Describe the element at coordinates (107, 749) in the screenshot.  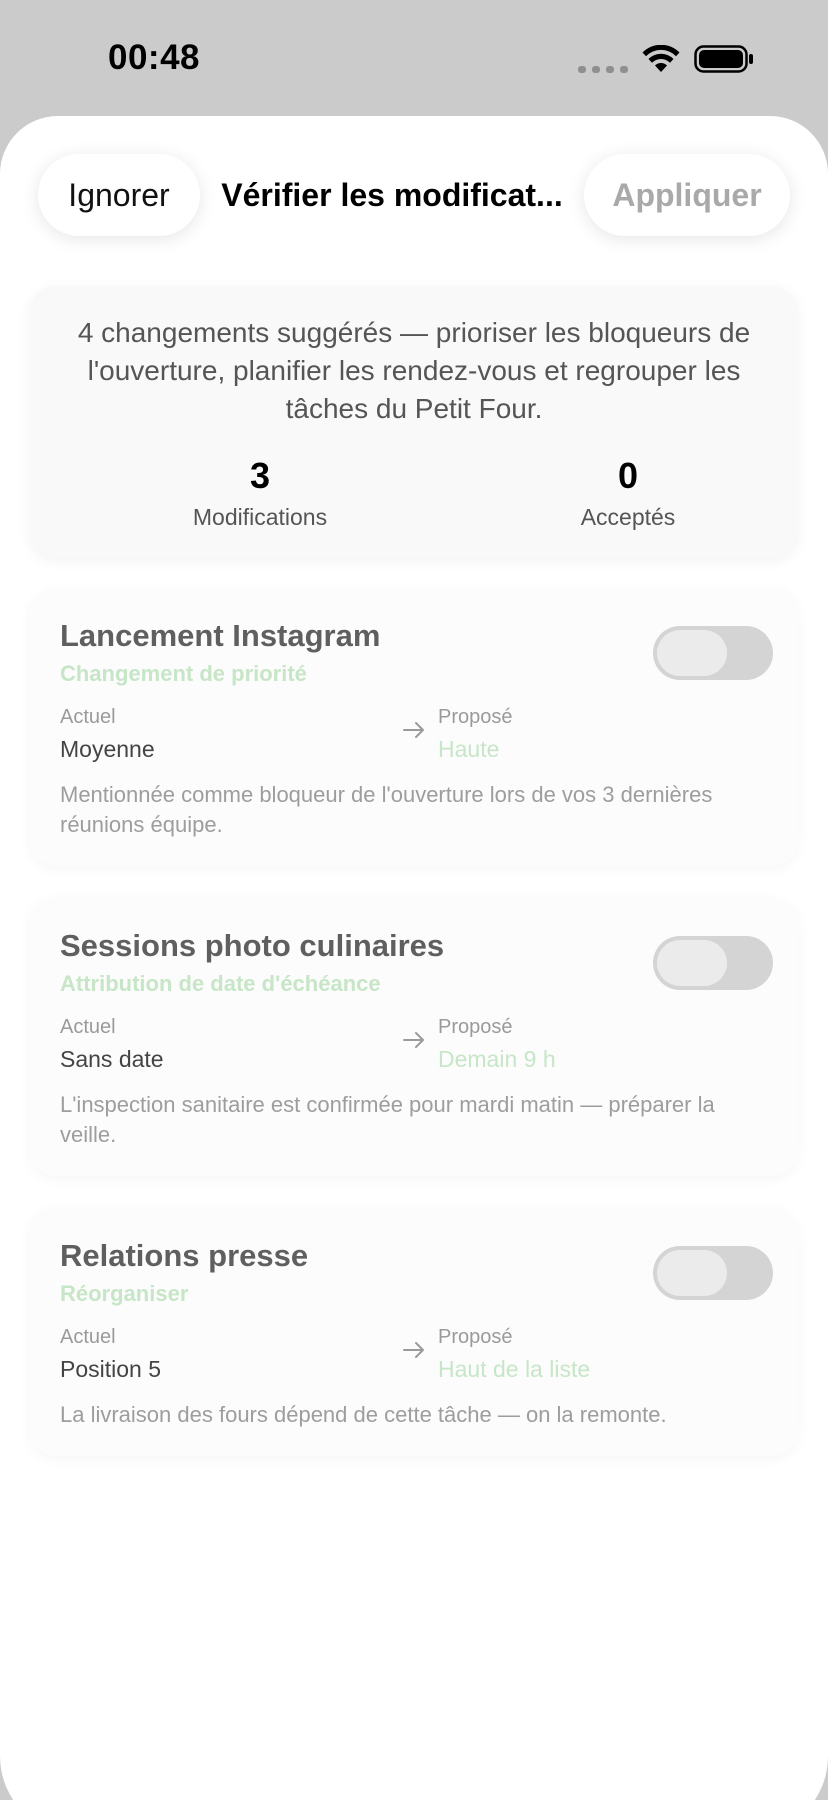
I see `current-value: Moyenne` at that location.